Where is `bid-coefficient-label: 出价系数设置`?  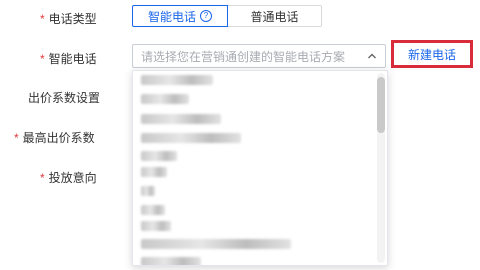
bid-coefficient-label: 出价系数设置 is located at coordinates (64, 97).